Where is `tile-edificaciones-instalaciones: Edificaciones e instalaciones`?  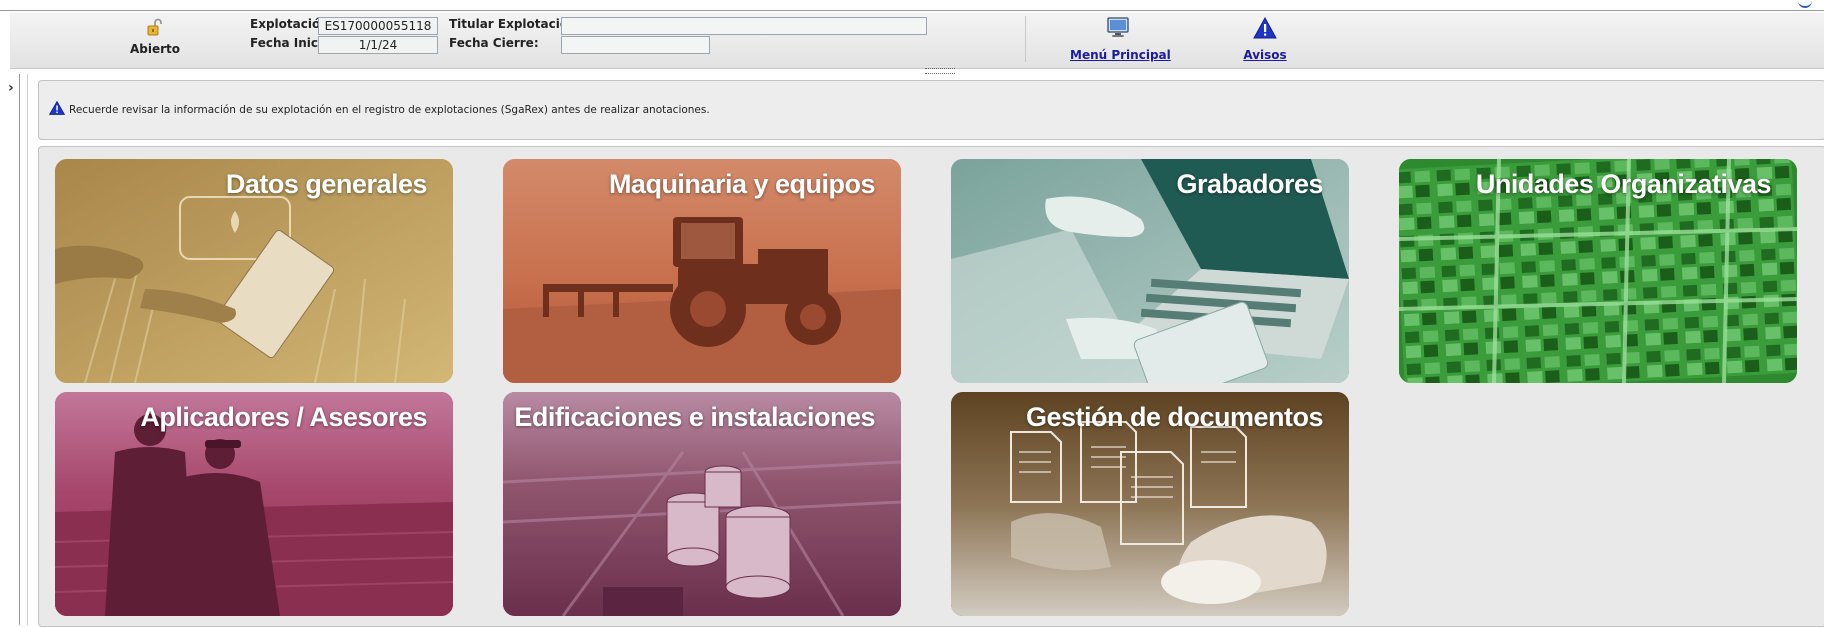 tile-edificaciones-instalaciones: Edificaciones e instalaciones is located at coordinates (702, 504).